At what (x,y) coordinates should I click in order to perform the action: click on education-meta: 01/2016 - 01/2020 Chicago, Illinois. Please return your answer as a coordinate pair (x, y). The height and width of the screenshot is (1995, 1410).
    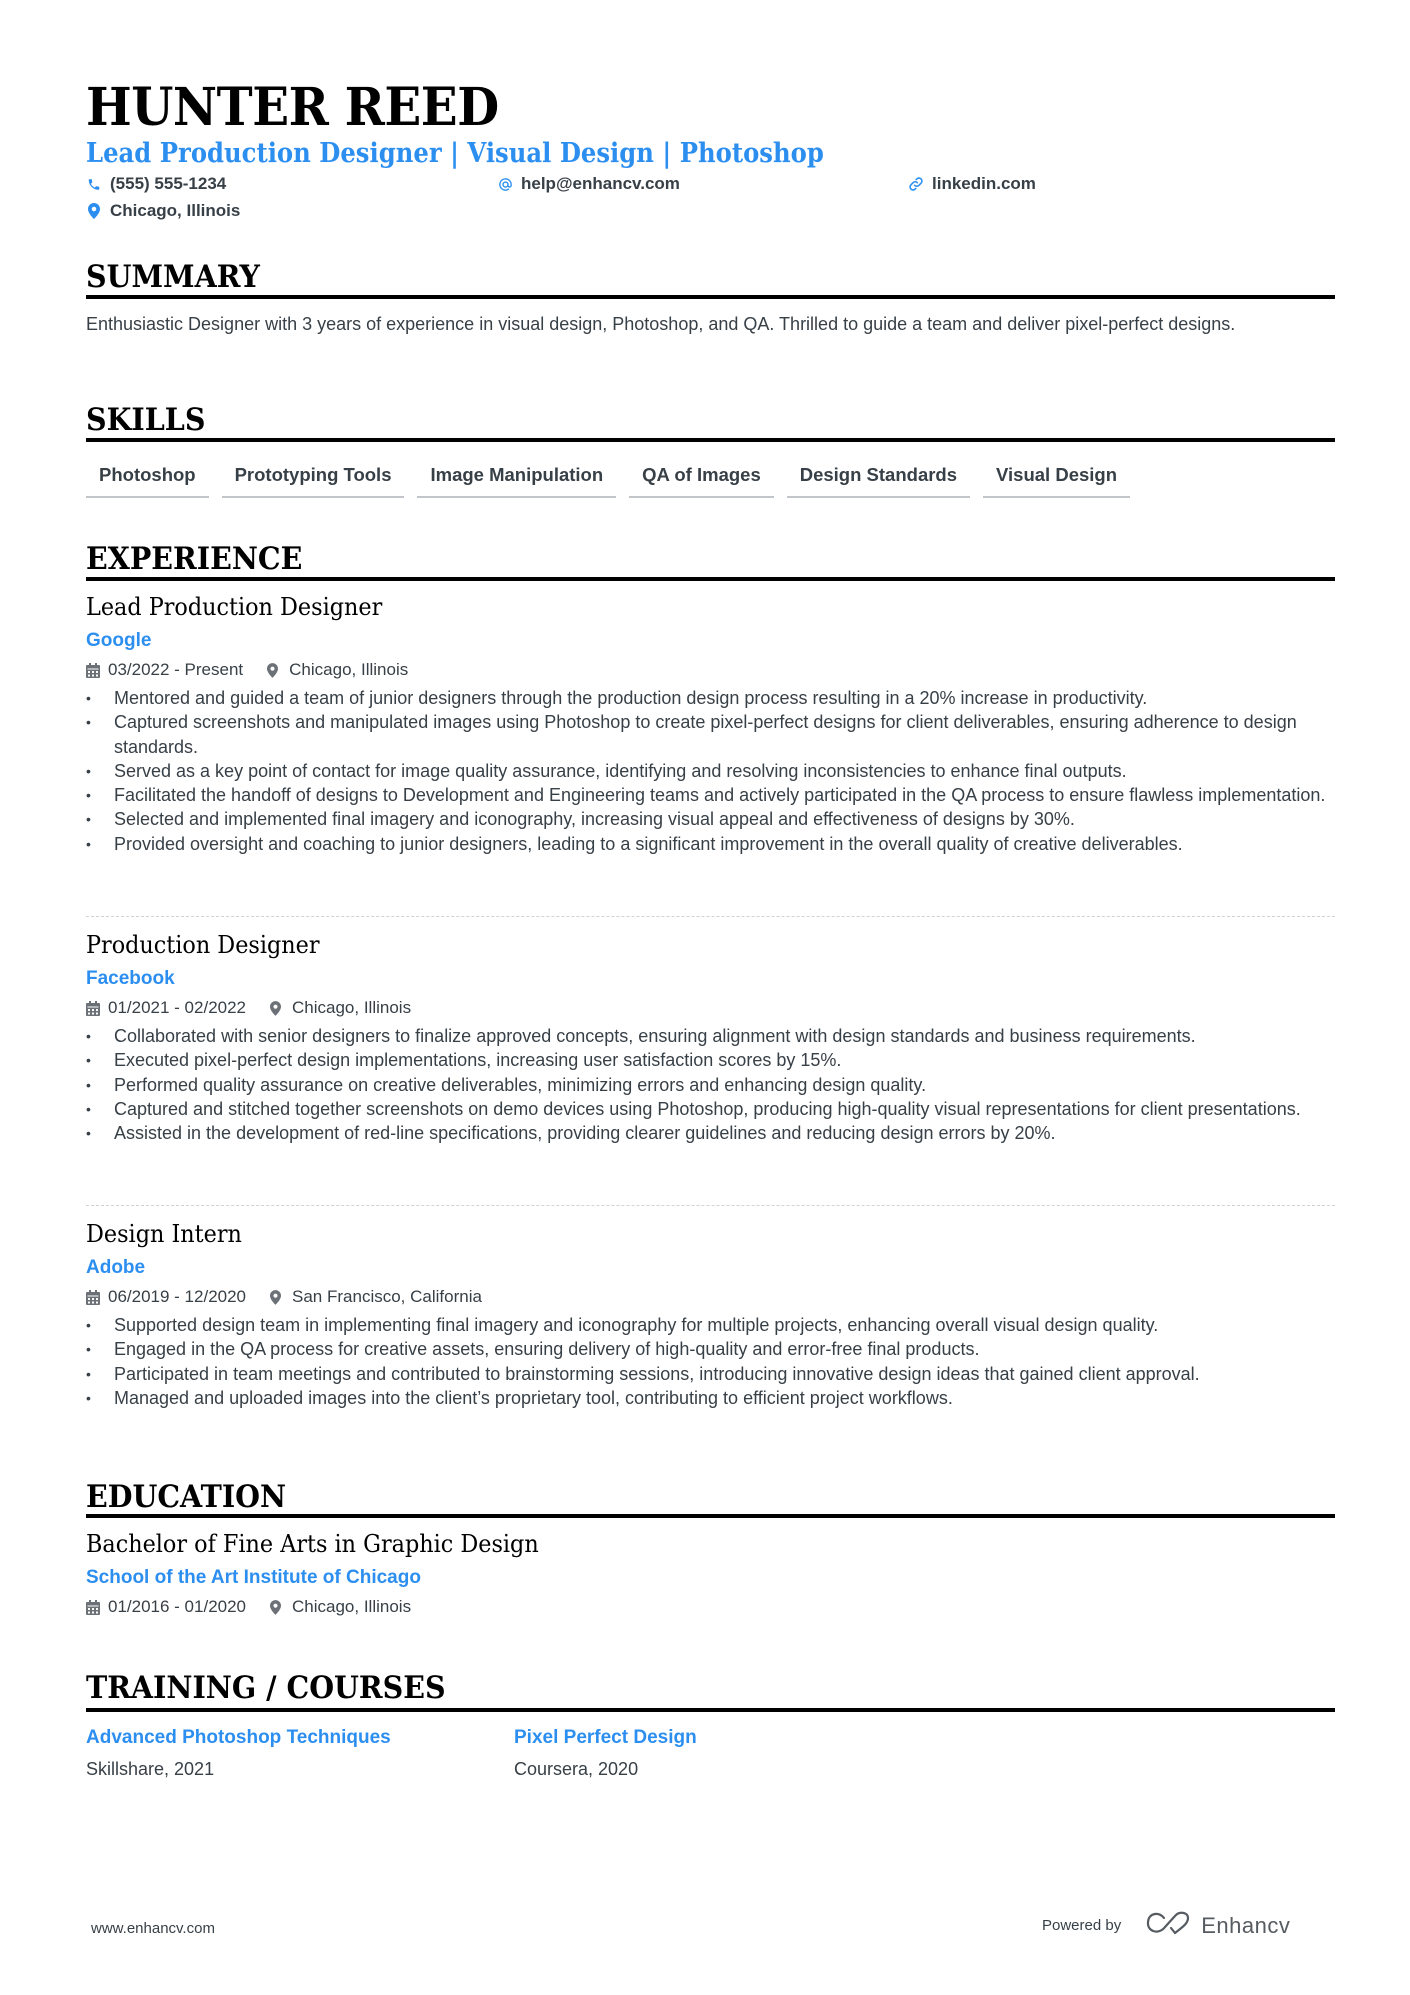
    Looking at the image, I should click on (710, 1607).